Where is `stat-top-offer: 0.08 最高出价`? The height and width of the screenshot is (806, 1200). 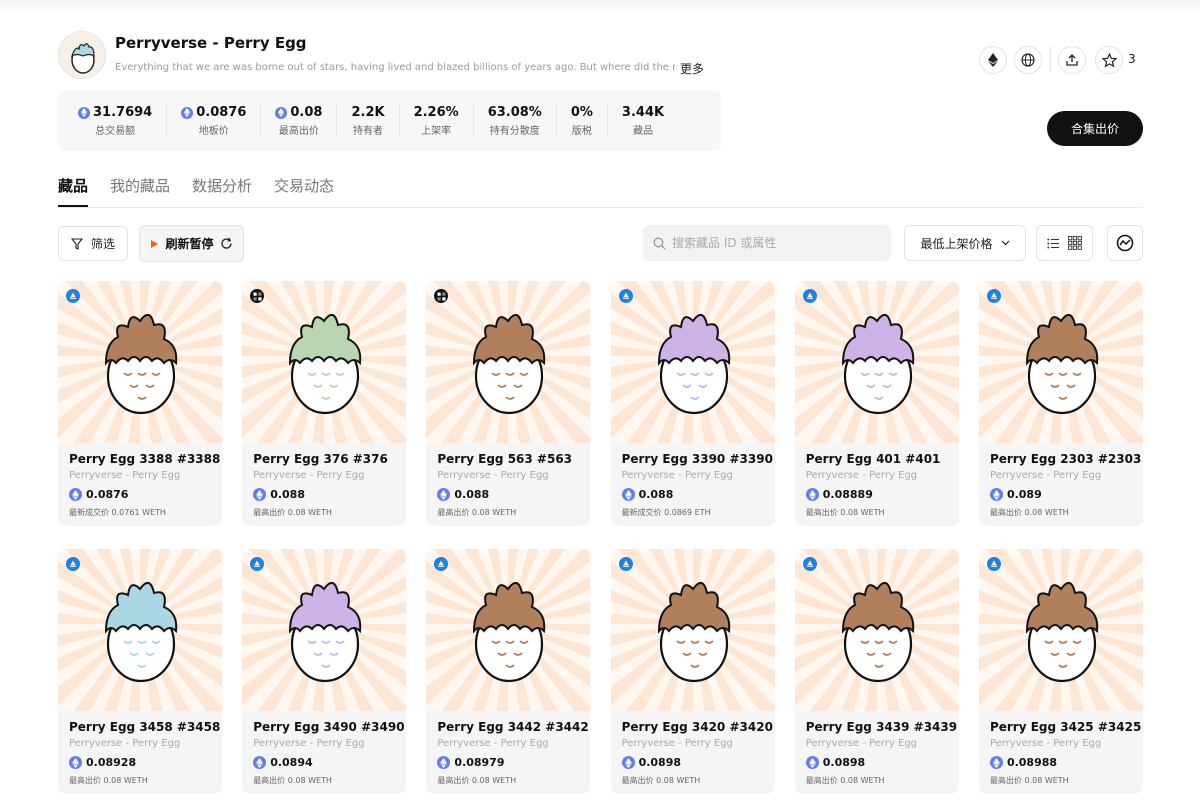
stat-top-offer: 0.08 最高出价 is located at coordinates (299, 121).